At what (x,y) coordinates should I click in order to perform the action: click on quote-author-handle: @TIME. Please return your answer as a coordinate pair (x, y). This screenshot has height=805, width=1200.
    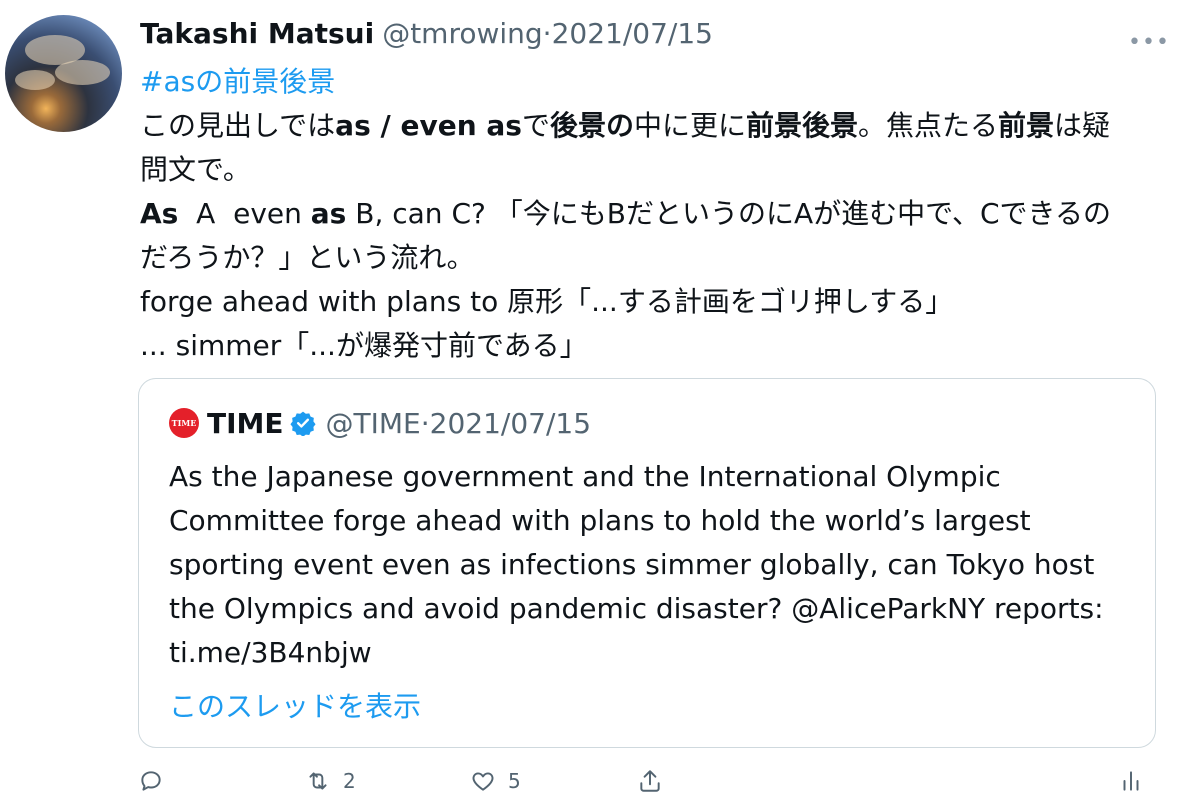
    Looking at the image, I should click on (373, 423).